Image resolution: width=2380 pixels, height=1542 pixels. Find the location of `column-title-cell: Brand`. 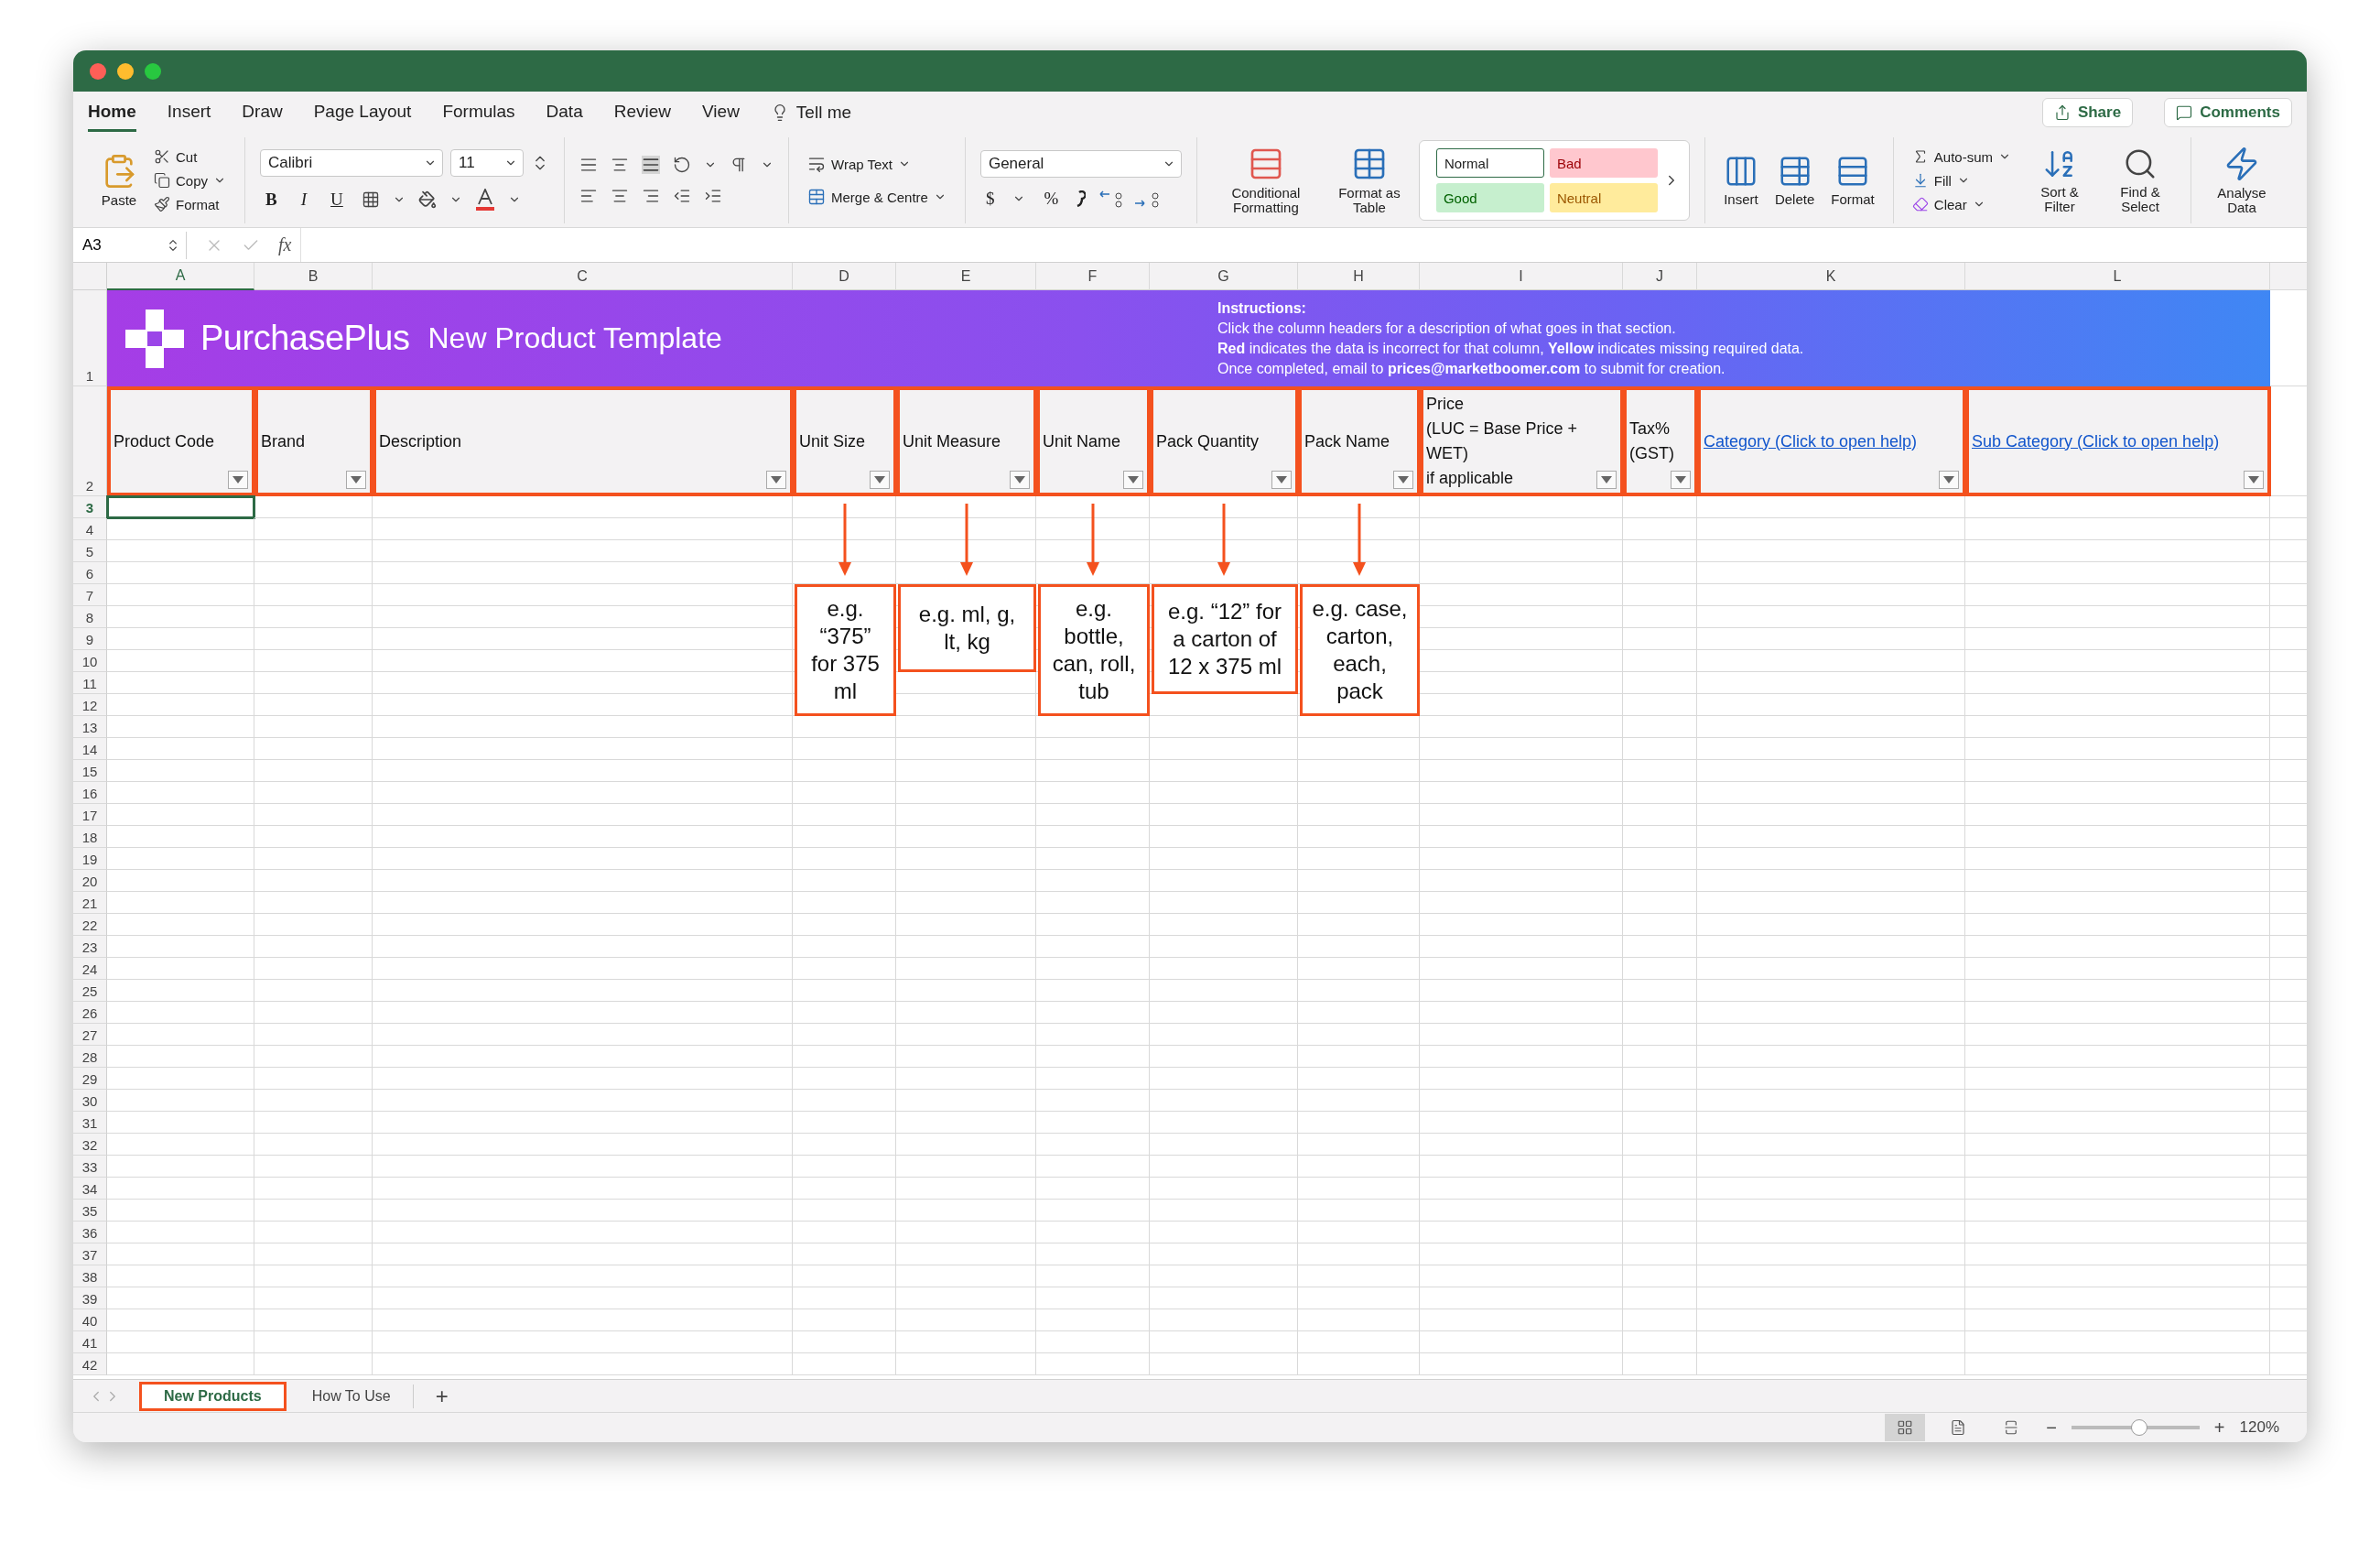

column-title-cell: Brand is located at coordinates (313, 441).